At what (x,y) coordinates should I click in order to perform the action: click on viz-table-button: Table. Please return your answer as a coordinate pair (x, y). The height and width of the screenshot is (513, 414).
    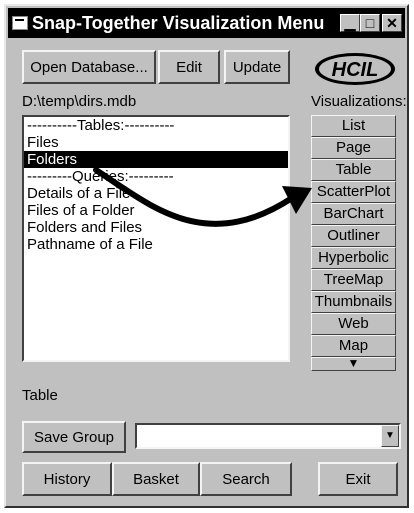
    Looking at the image, I should click on (353, 170).